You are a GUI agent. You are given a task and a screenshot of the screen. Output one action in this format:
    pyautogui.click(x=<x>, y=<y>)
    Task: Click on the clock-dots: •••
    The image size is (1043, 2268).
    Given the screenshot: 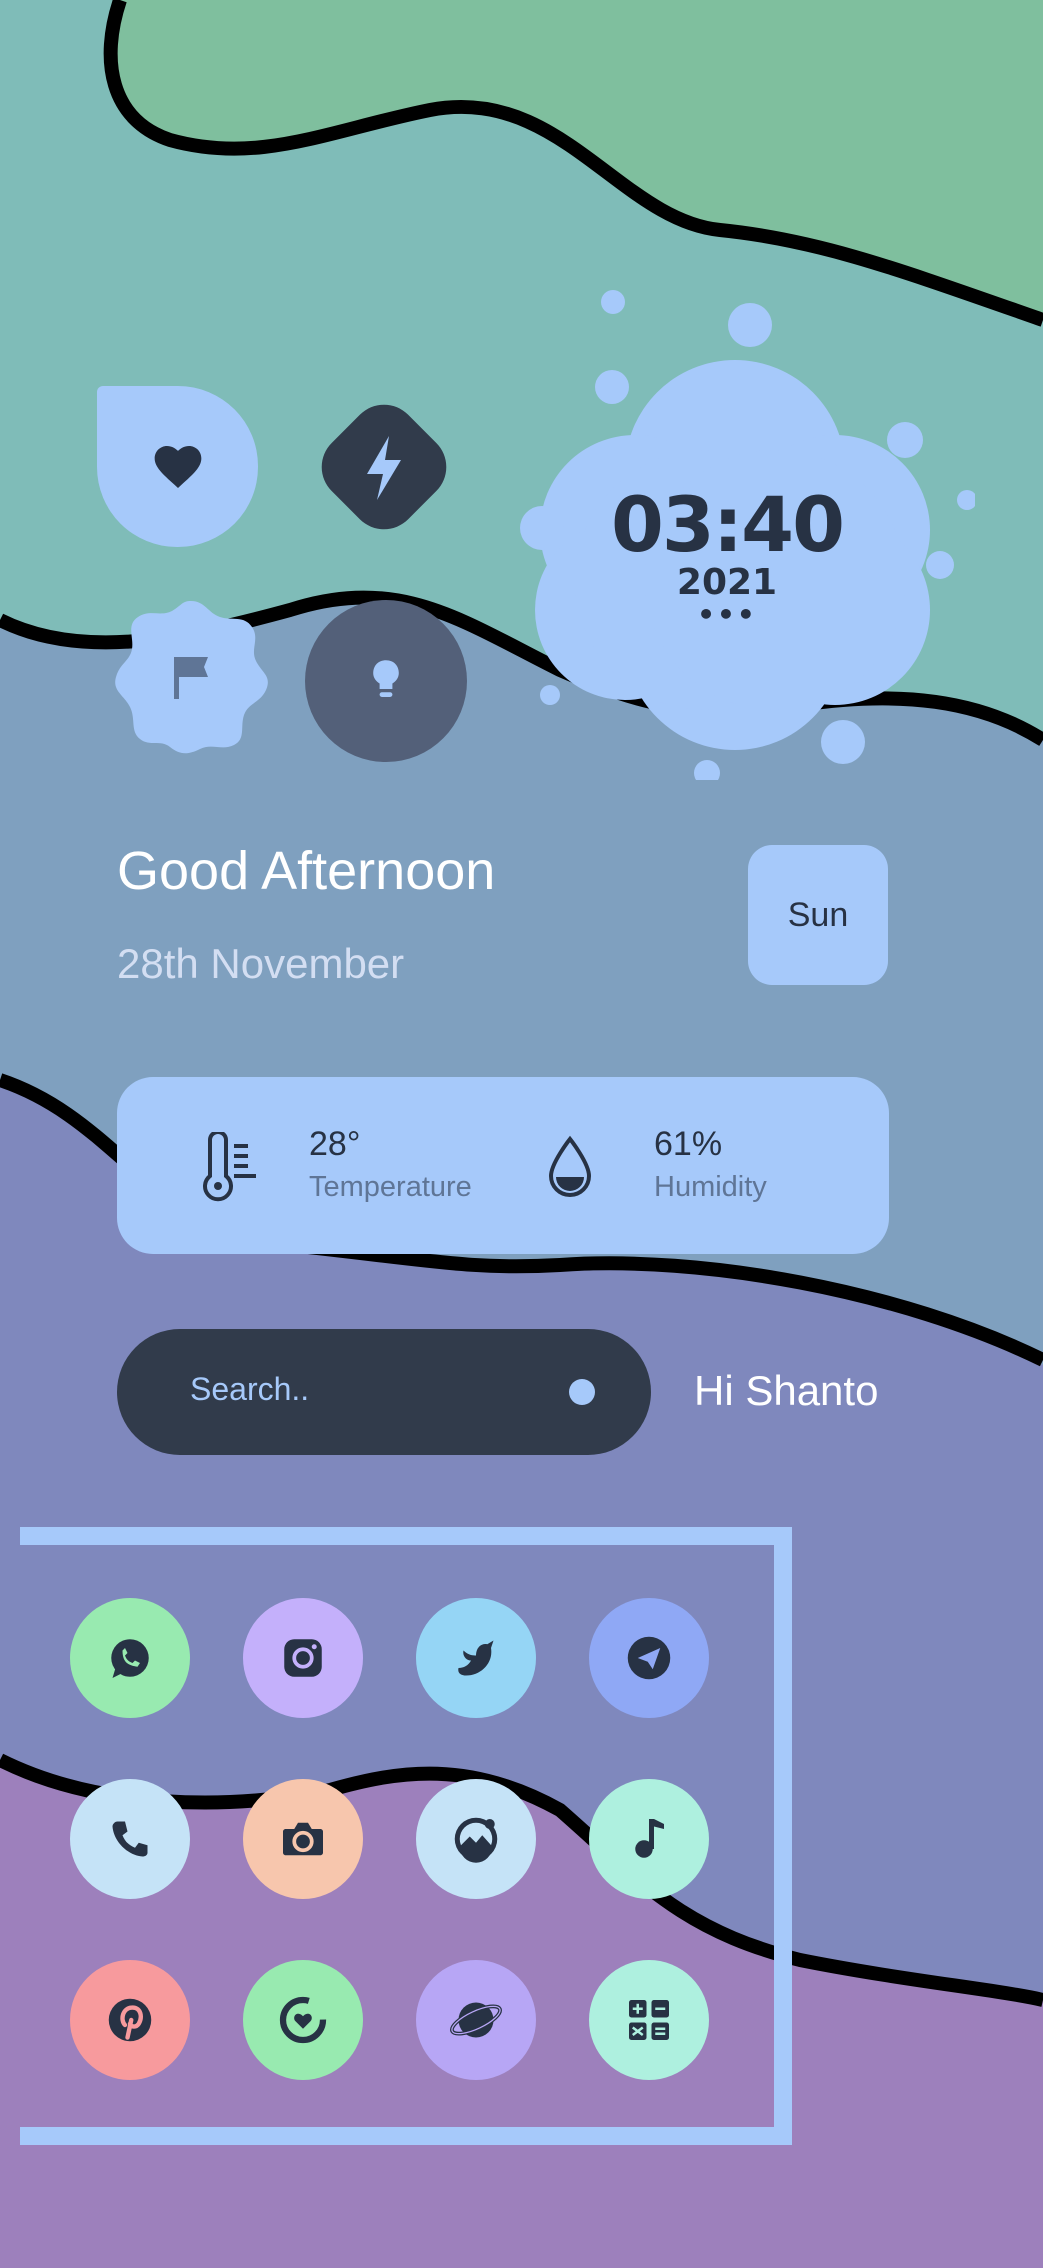 What is the action you would take?
    pyautogui.click(x=727, y=614)
    